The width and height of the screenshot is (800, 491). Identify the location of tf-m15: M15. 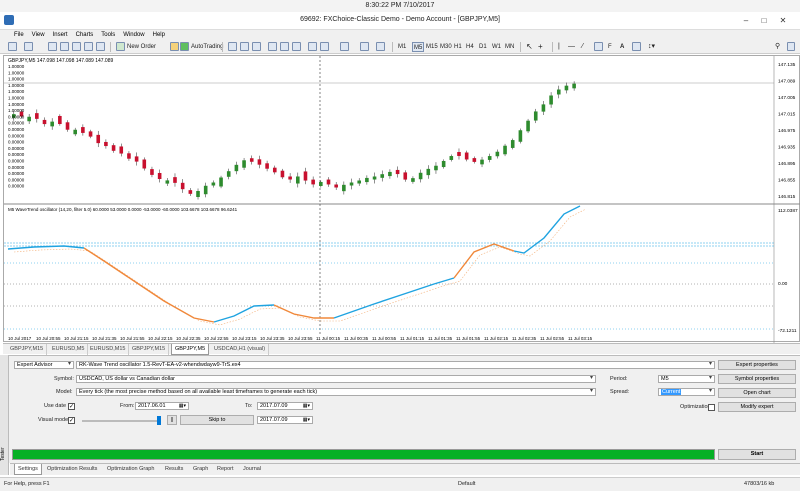
(432, 47).